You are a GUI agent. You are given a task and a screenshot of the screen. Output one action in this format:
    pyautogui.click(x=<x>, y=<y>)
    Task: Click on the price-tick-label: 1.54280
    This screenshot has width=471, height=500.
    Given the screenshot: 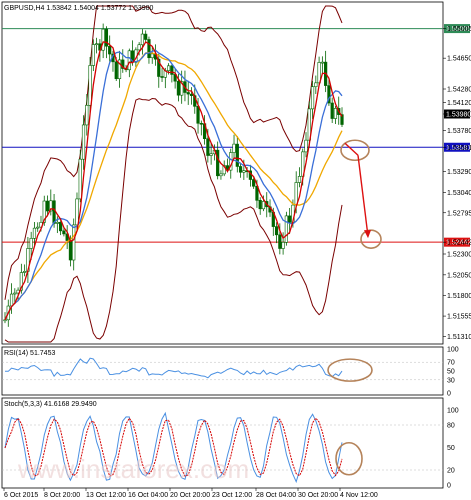 What is the action you would take?
    pyautogui.click(x=459, y=90)
    